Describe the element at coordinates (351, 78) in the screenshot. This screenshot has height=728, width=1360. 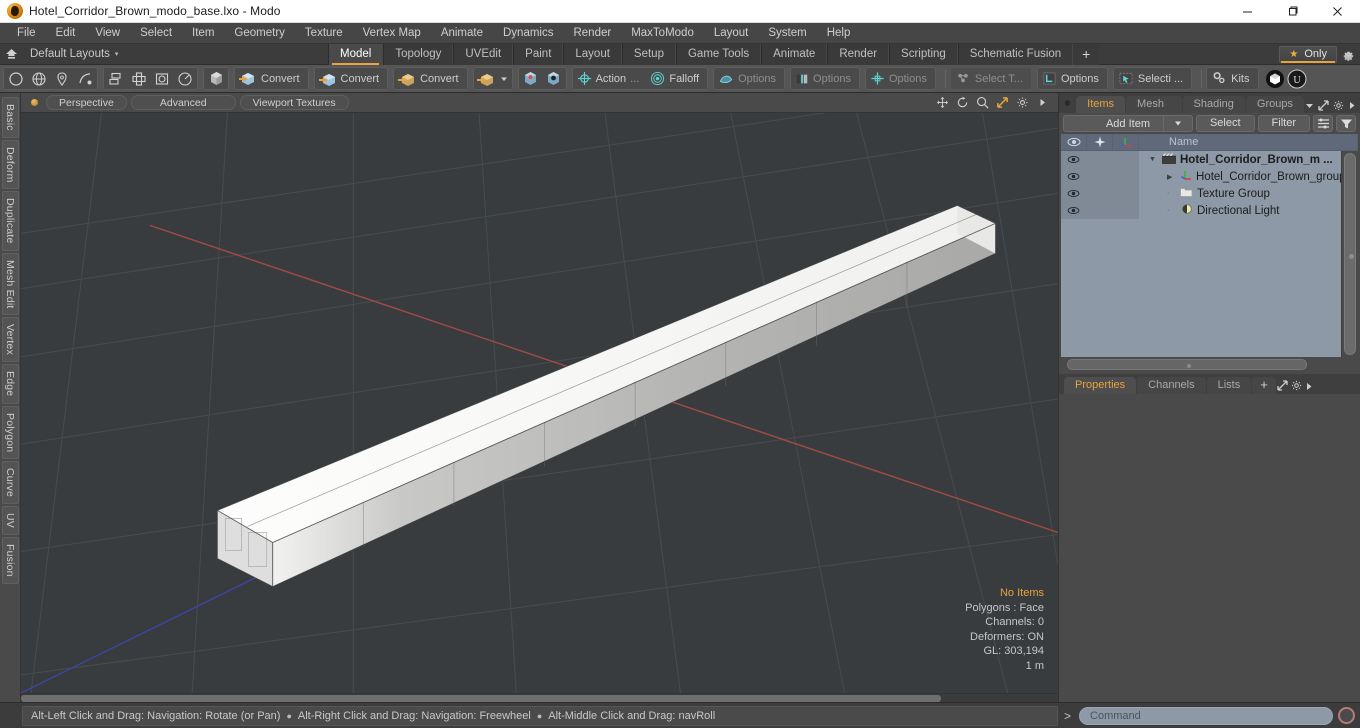
I see `convert-instance-button: Convert` at that location.